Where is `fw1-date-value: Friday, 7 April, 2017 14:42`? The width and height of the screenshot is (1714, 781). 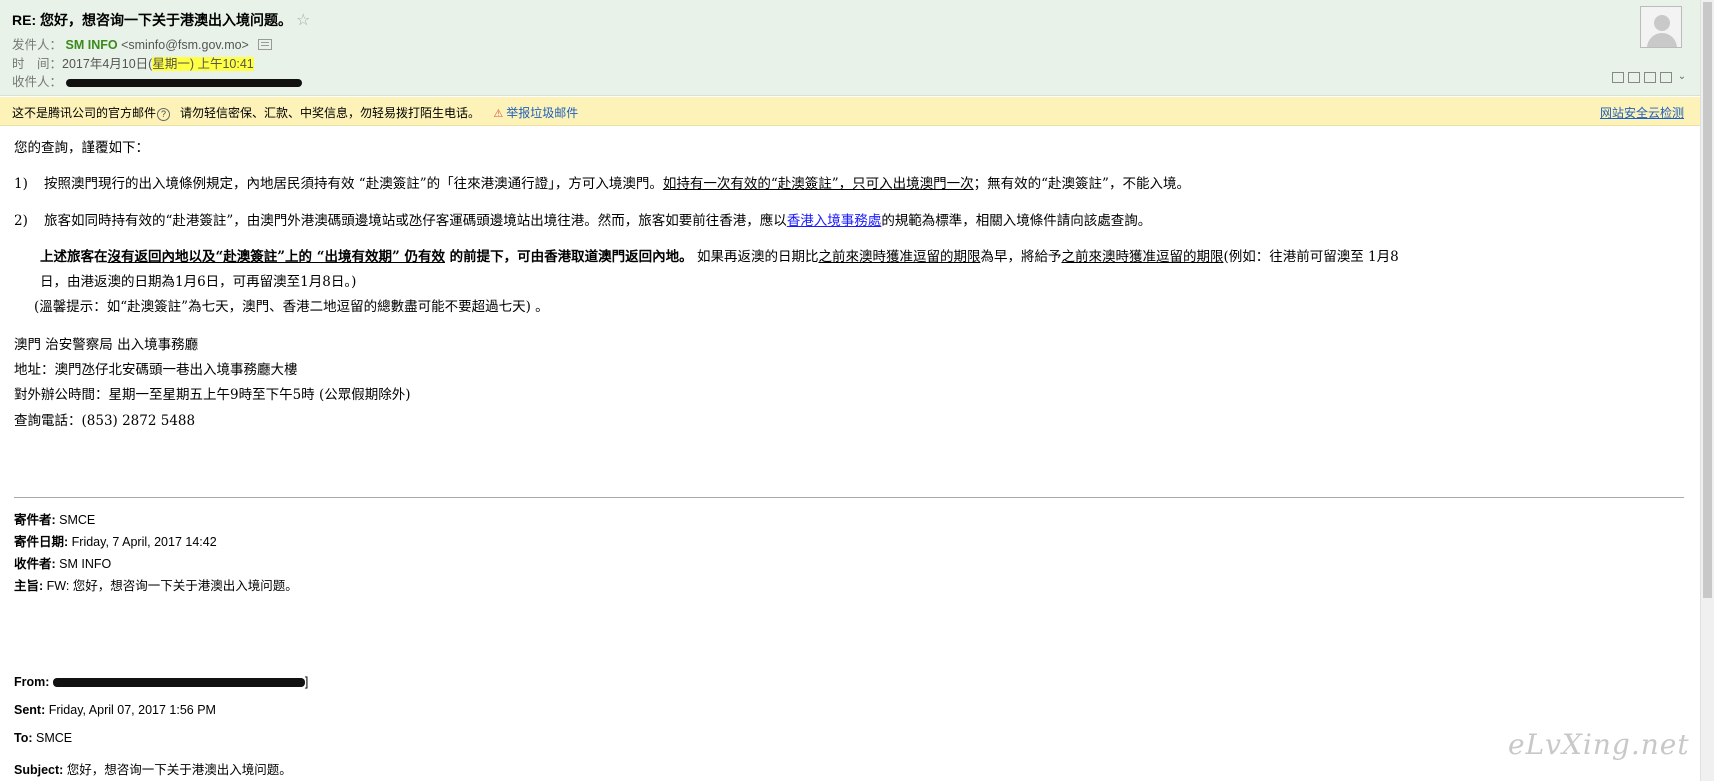 fw1-date-value: Friday, 7 April, 2017 14:42 is located at coordinates (144, 542).